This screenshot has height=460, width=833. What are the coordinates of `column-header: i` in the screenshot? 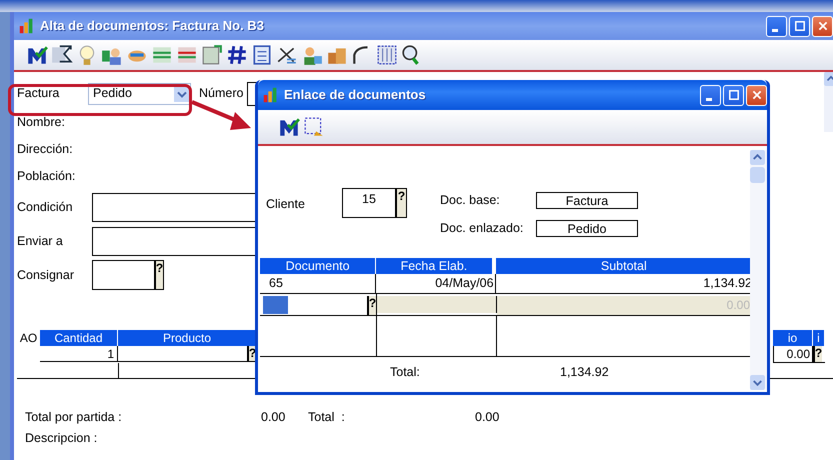 It's located at (819, 338).